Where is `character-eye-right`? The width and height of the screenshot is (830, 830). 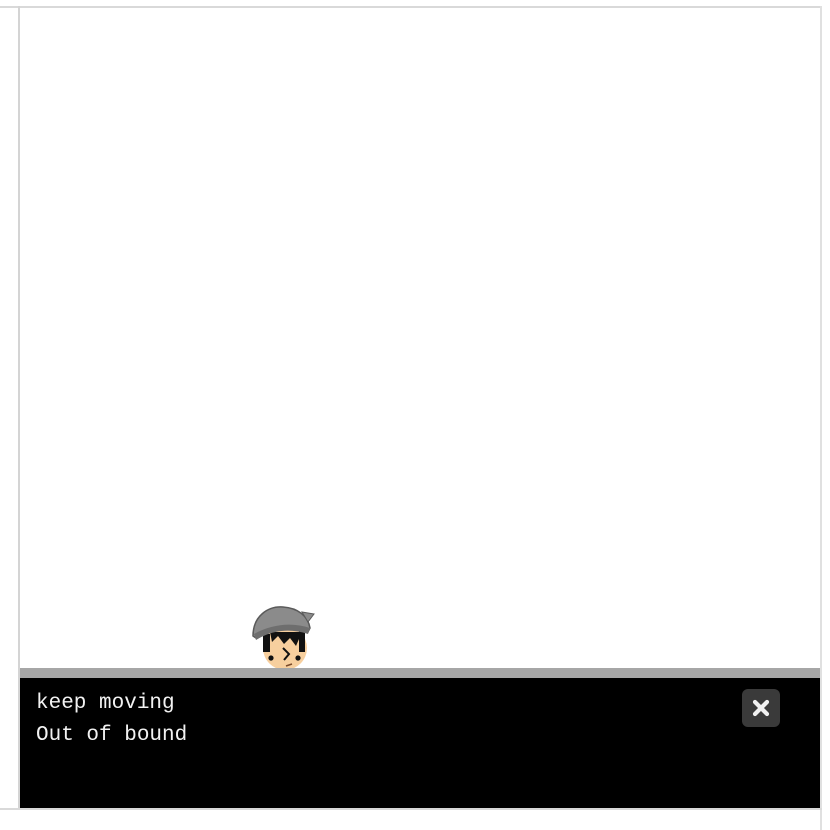 character-eye-right is located at coordinates (298, 658).